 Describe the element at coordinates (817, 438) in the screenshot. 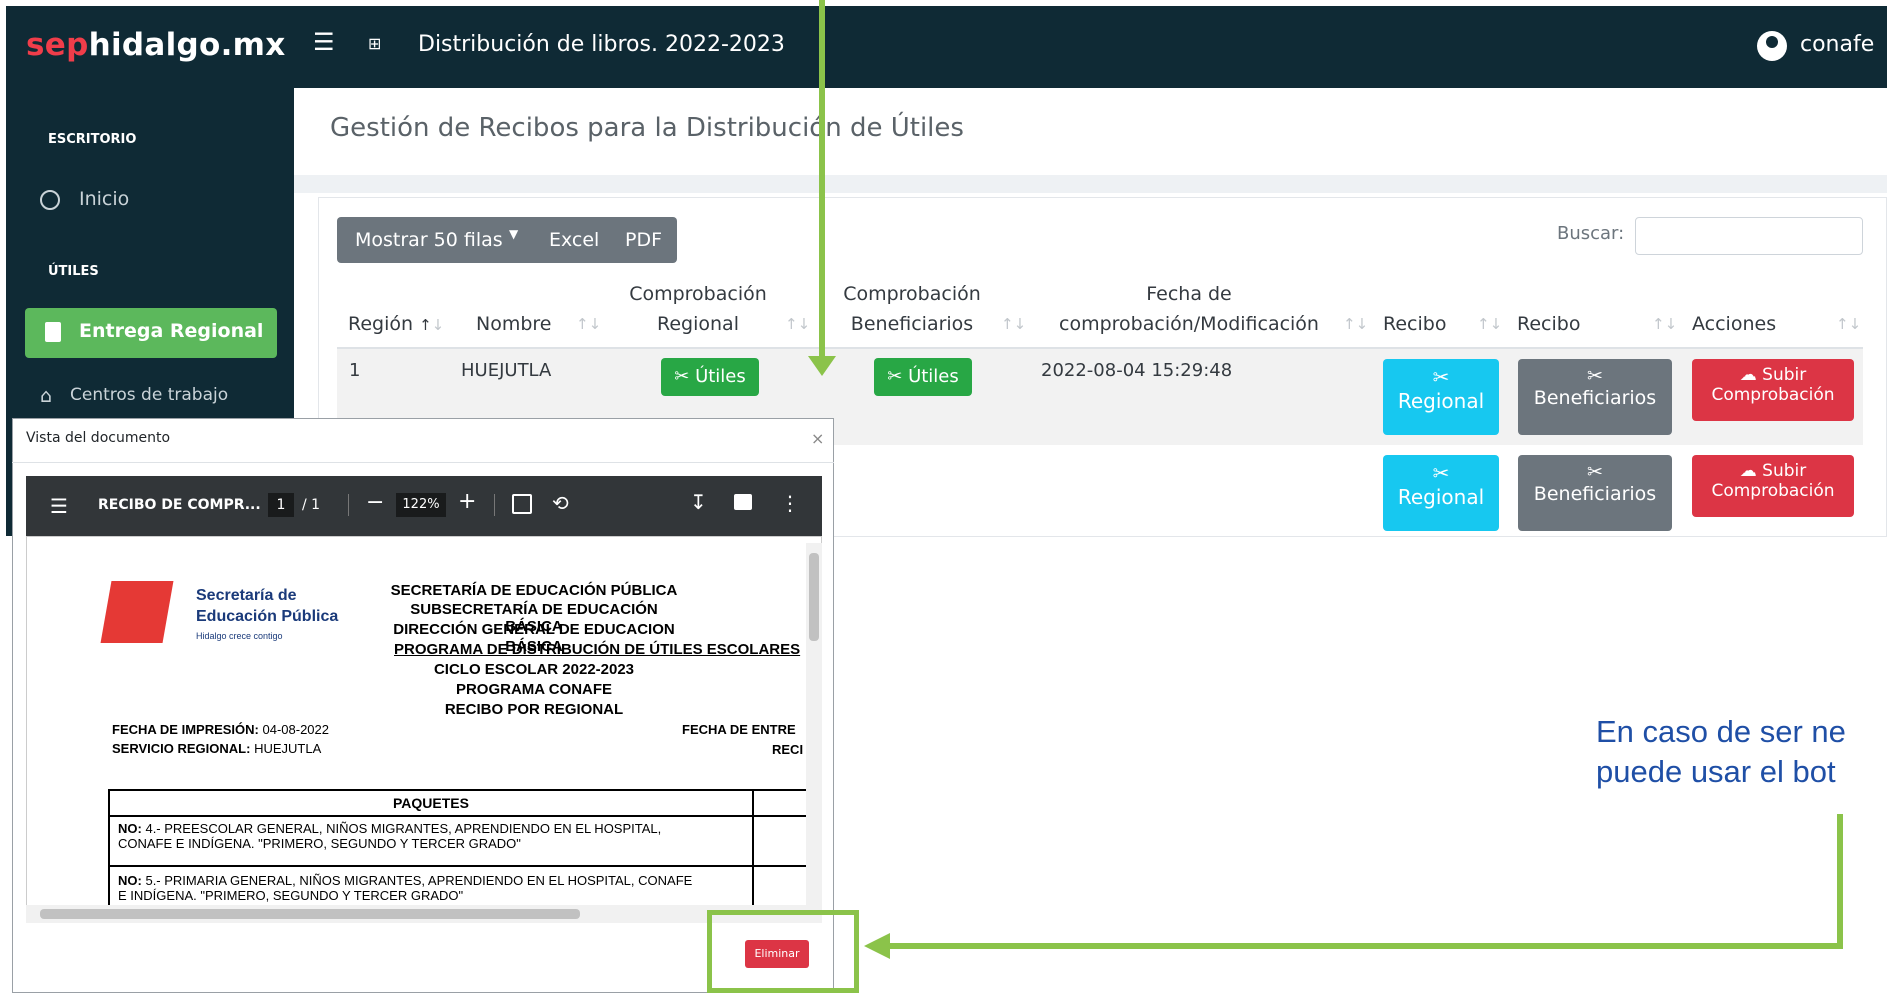

I see `close-icon: ×` at that location.